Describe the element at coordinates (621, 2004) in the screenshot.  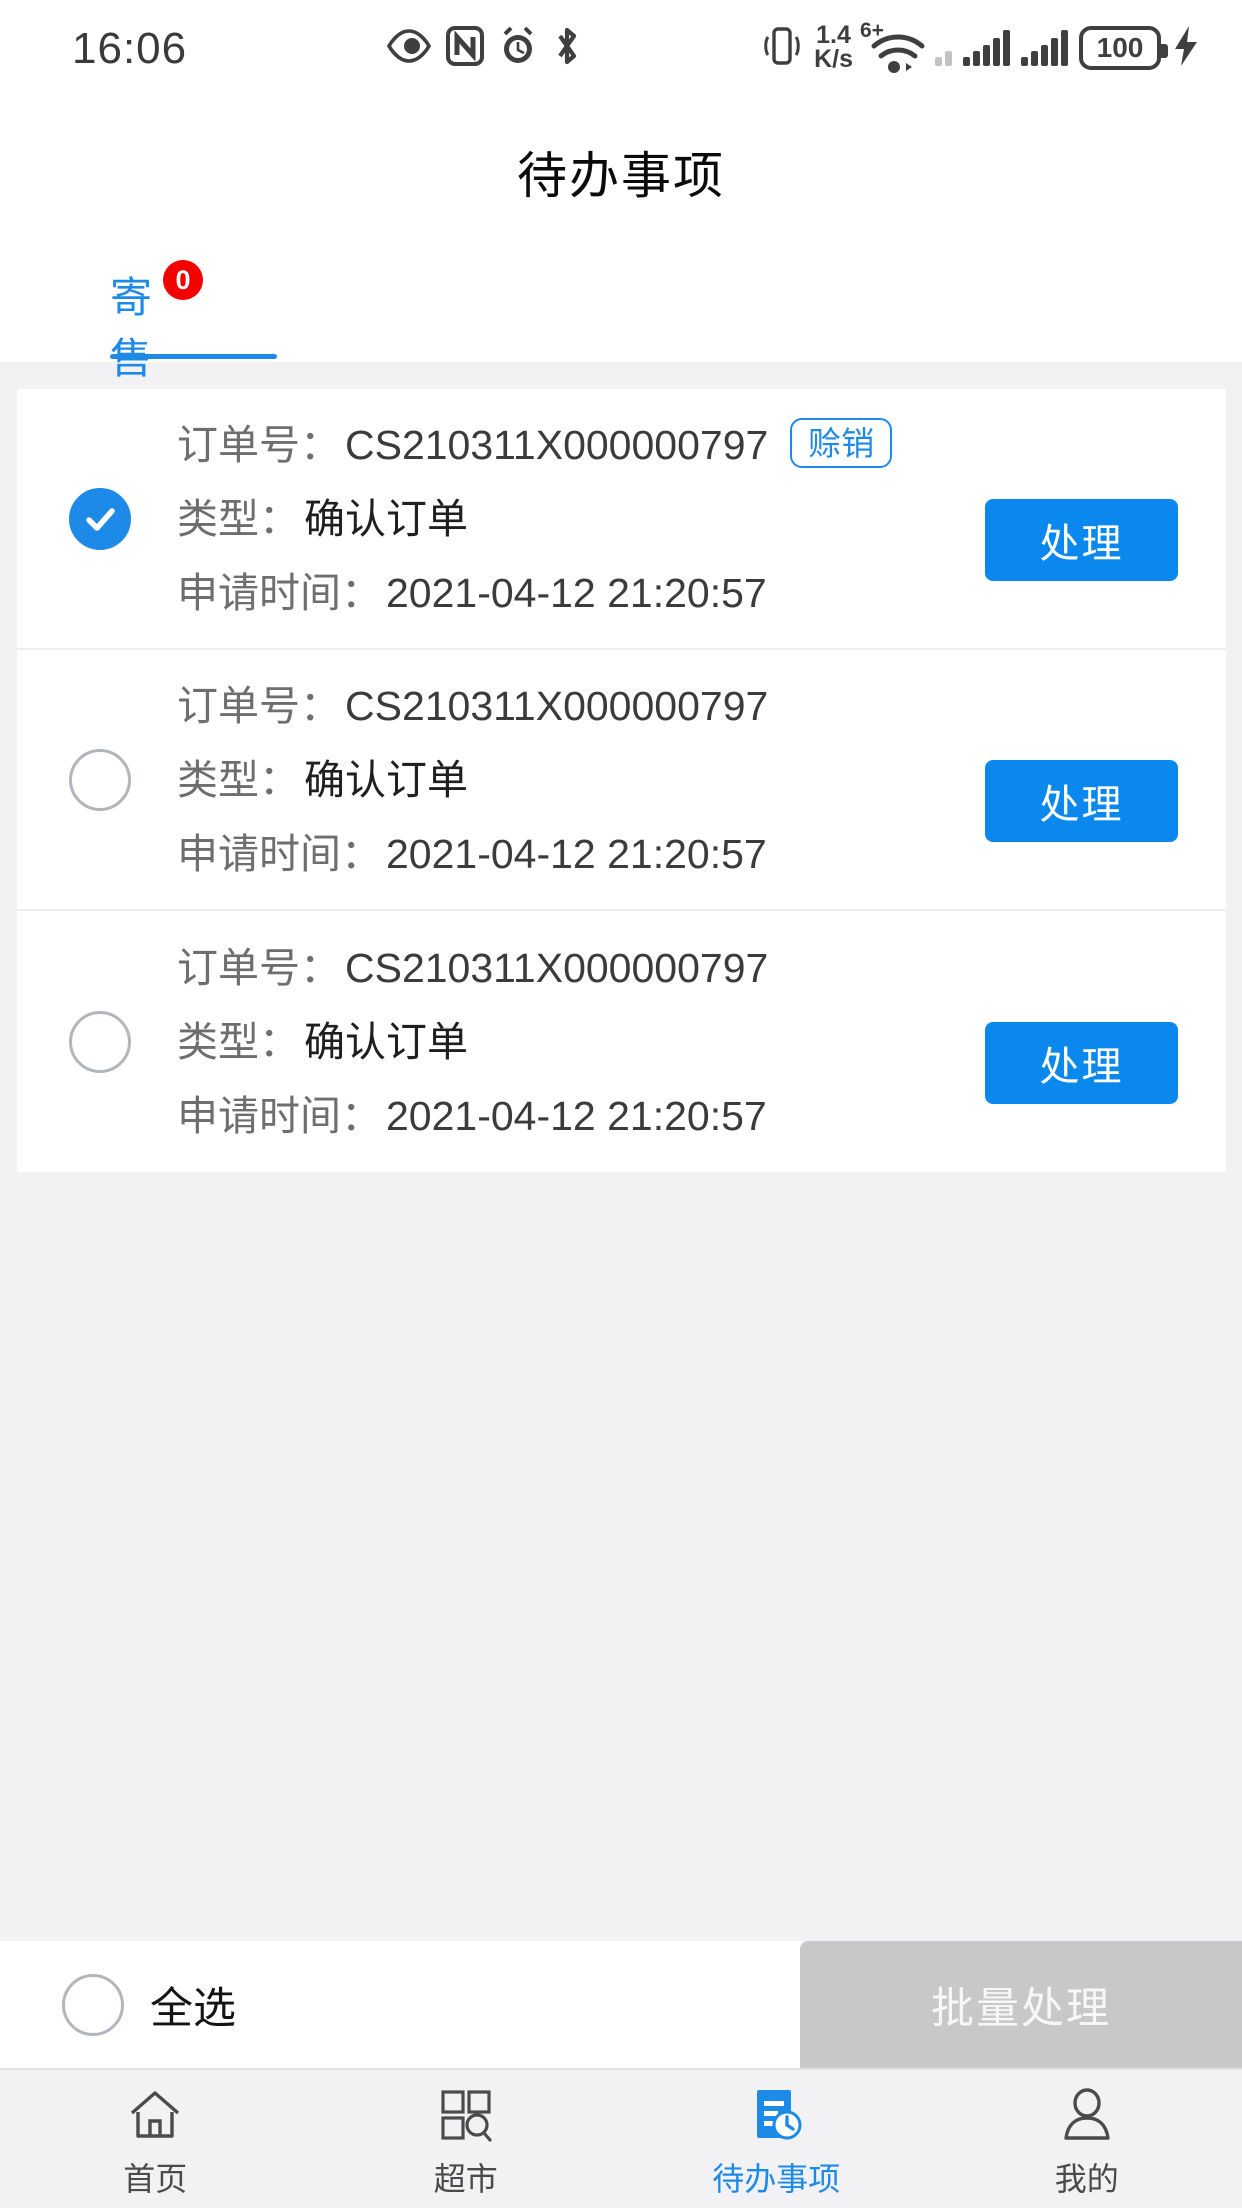
I see `bottom-action-bar: 全选 批量处理` at that location.